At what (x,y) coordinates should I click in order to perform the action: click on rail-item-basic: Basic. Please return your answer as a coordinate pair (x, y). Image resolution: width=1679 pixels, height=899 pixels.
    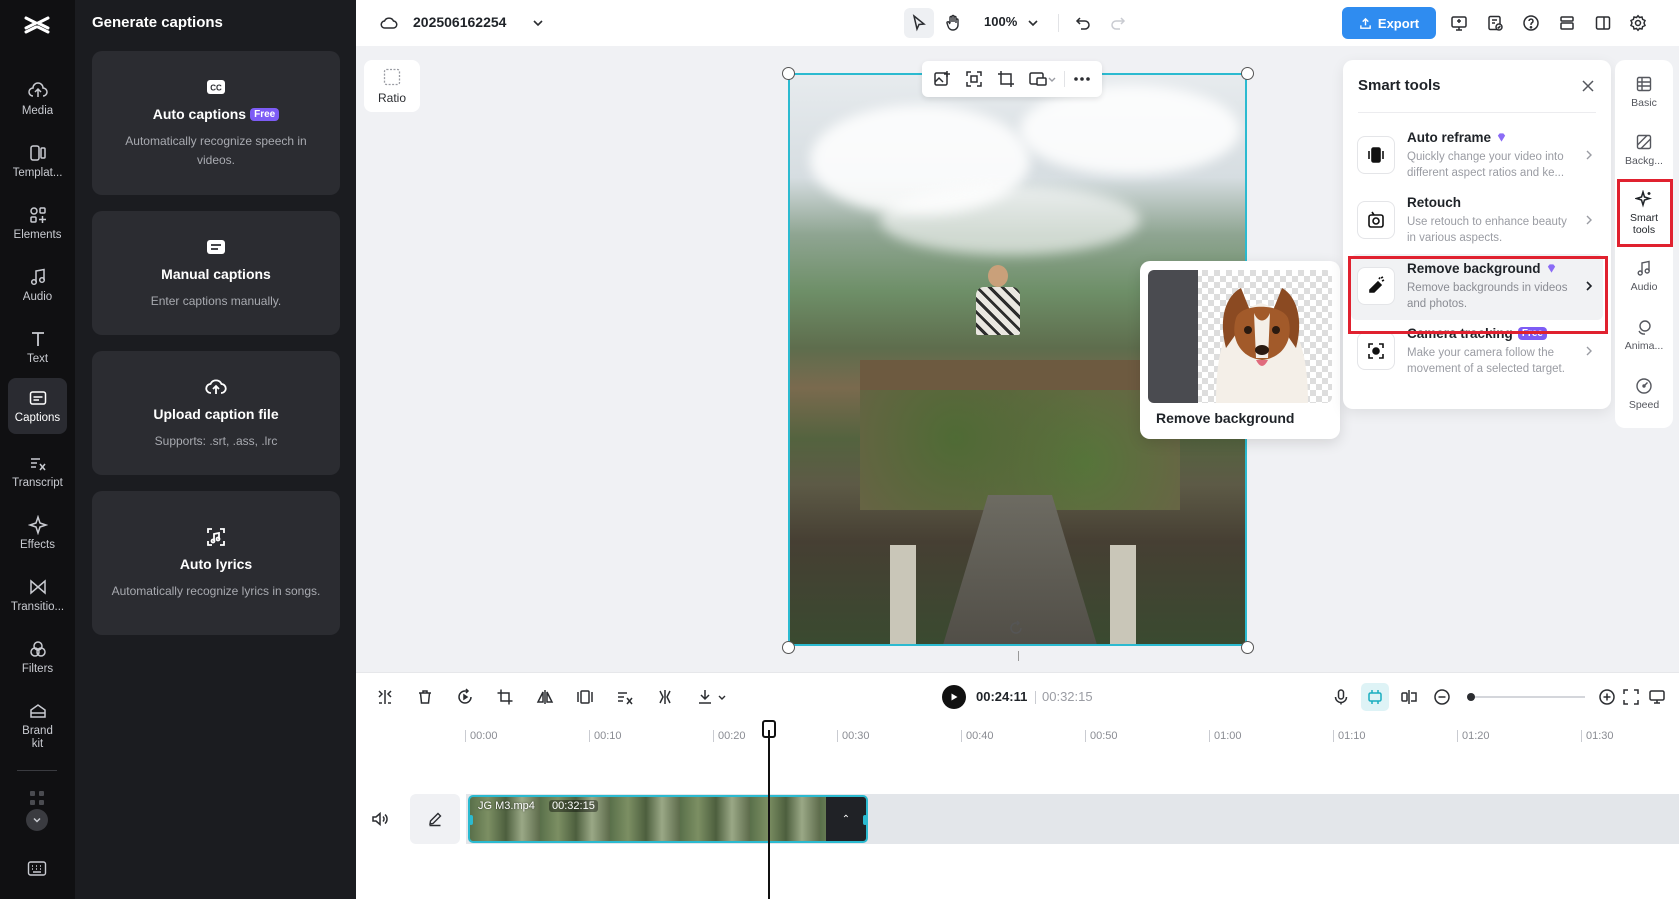
    Looking at the image, I should click on (1644, 92).